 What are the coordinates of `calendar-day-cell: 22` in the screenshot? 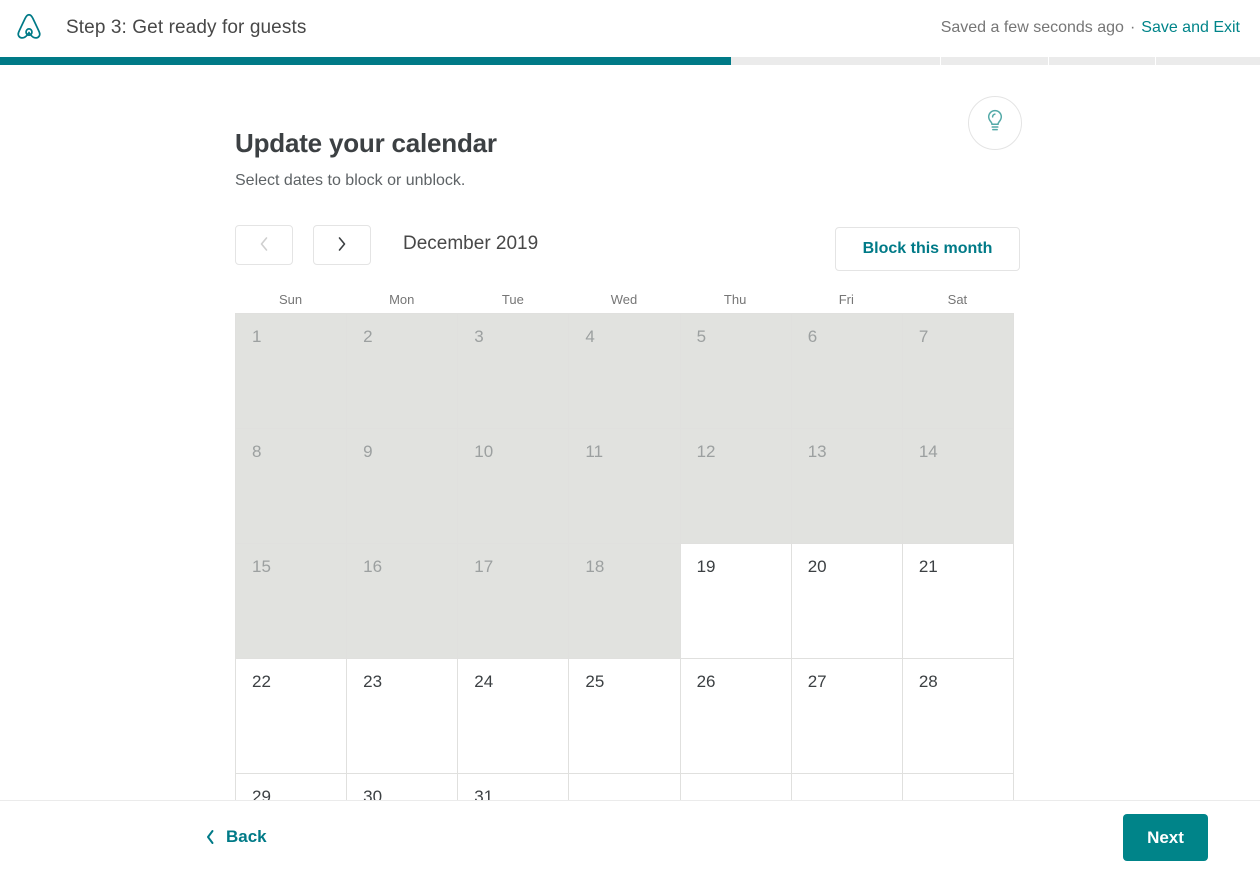 It's located at (292, 716).